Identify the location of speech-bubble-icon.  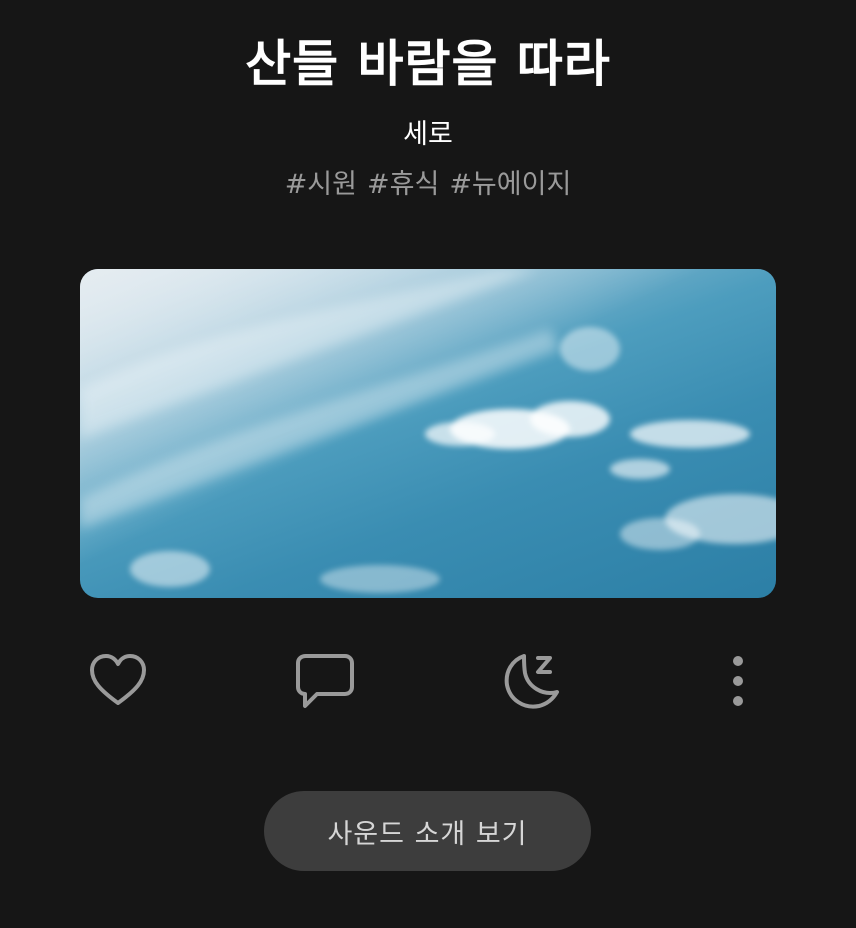
(325, 681).